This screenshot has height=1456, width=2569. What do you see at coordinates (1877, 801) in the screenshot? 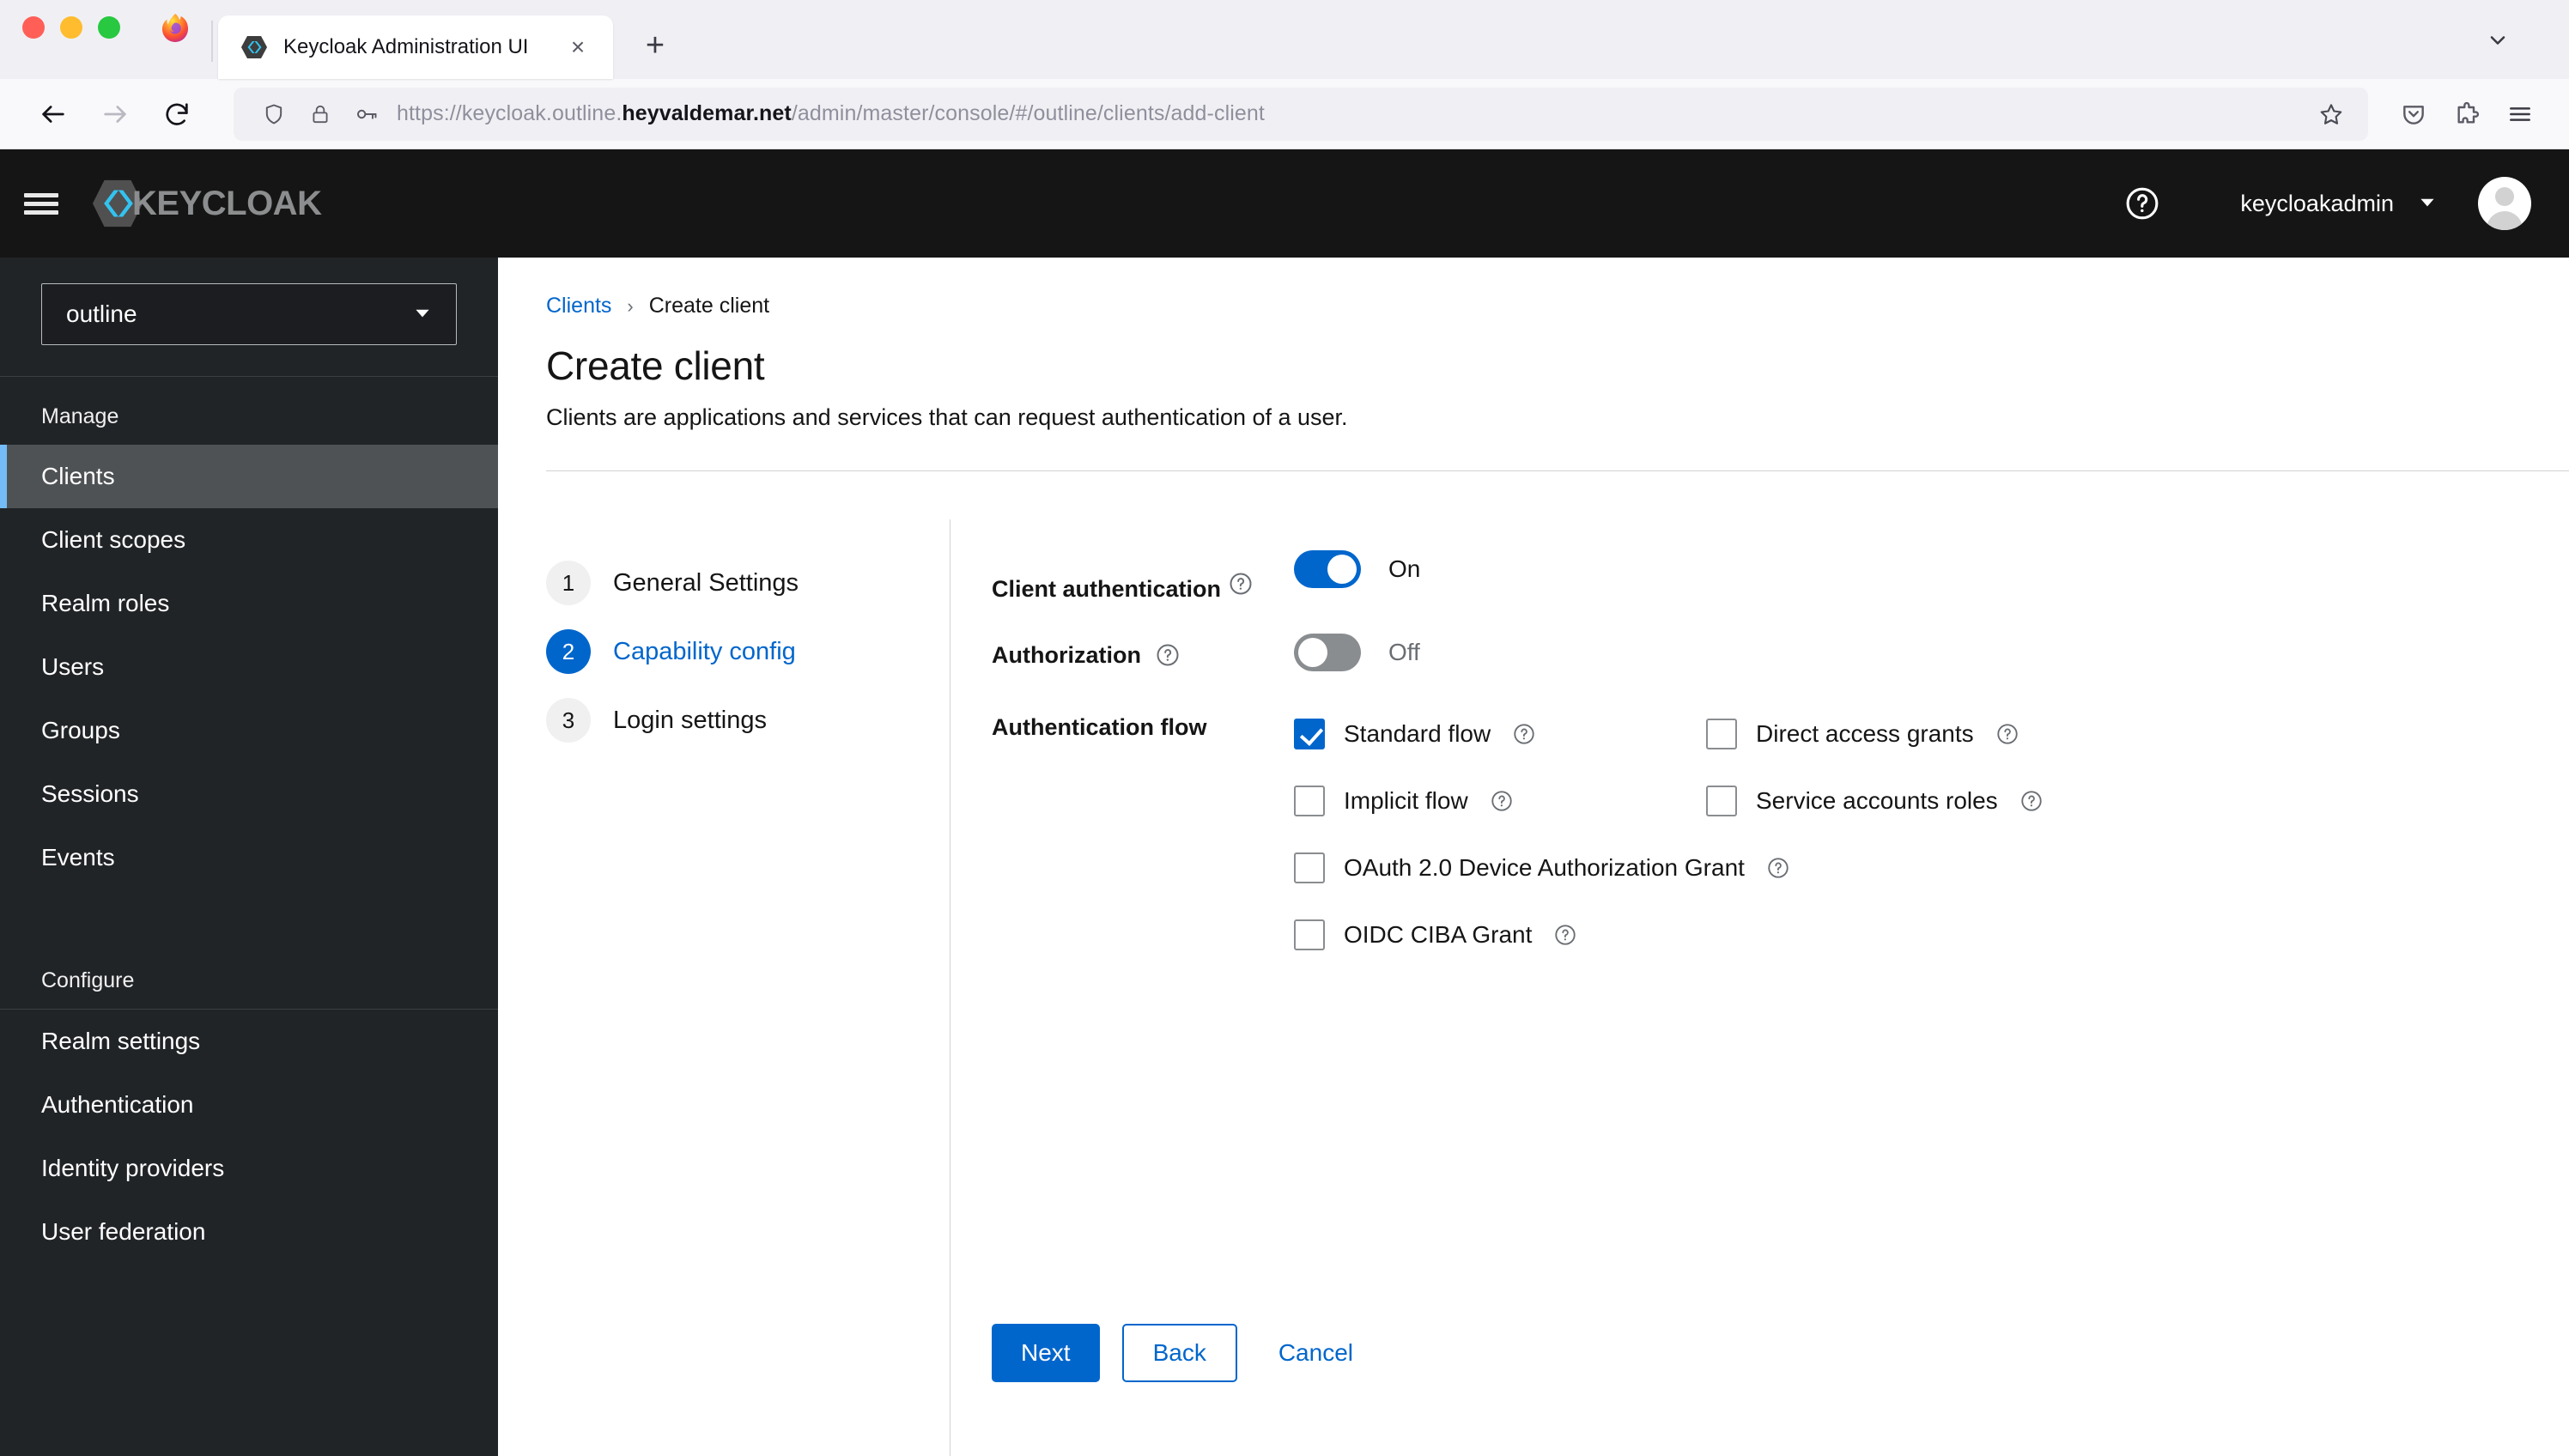
I see `checkbox-label: Service accounts roles` at bounding box center [1877, 801].